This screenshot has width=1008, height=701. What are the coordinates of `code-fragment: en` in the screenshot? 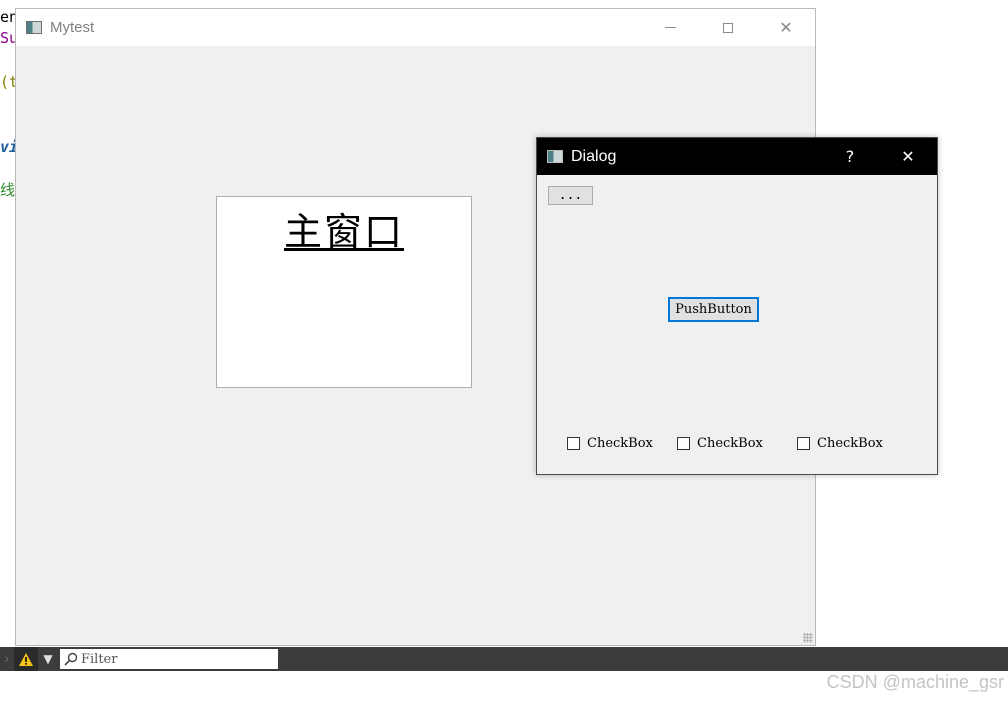 It's located at (8, 17).